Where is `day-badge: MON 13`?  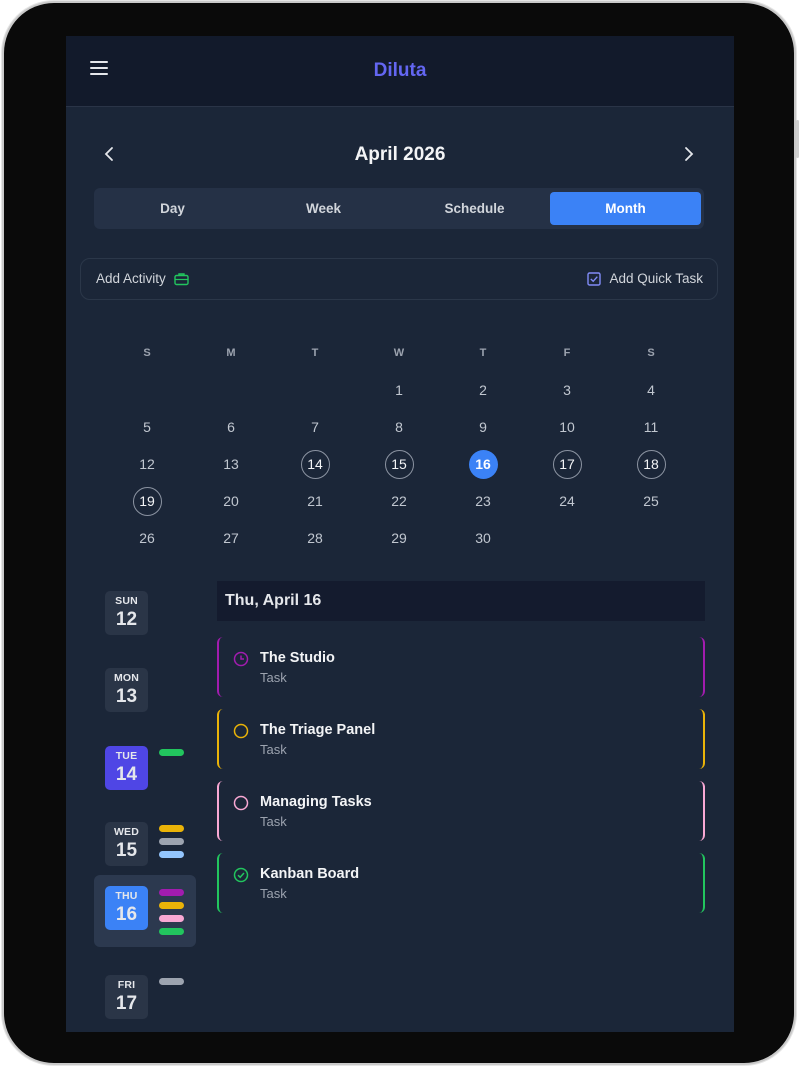 day-badge: MON 13 is located at coordinates (126, 690).